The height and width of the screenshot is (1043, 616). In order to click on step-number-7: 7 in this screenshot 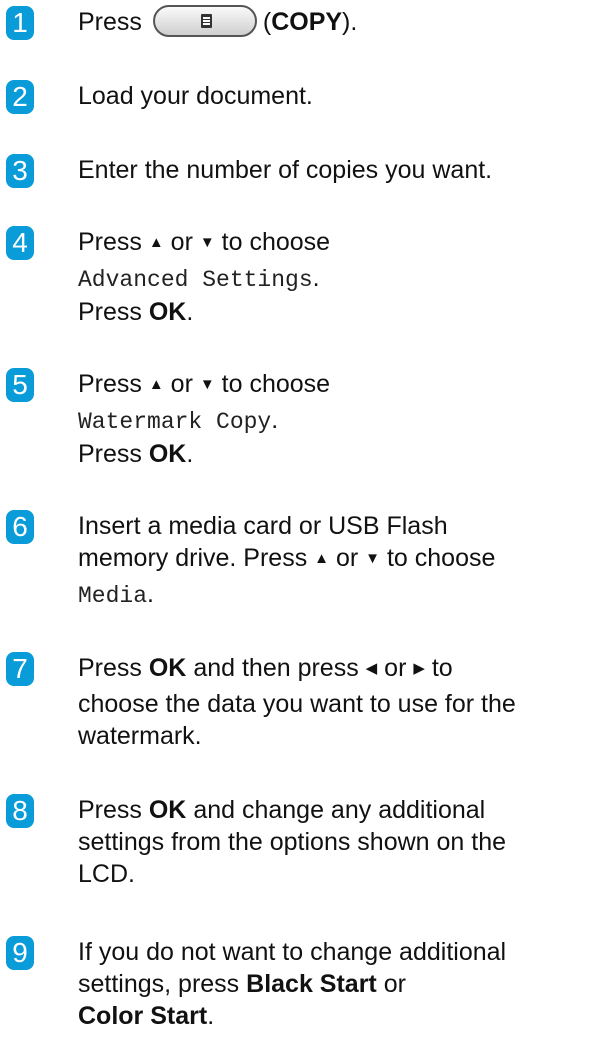, I will do `click(20, 669)`.